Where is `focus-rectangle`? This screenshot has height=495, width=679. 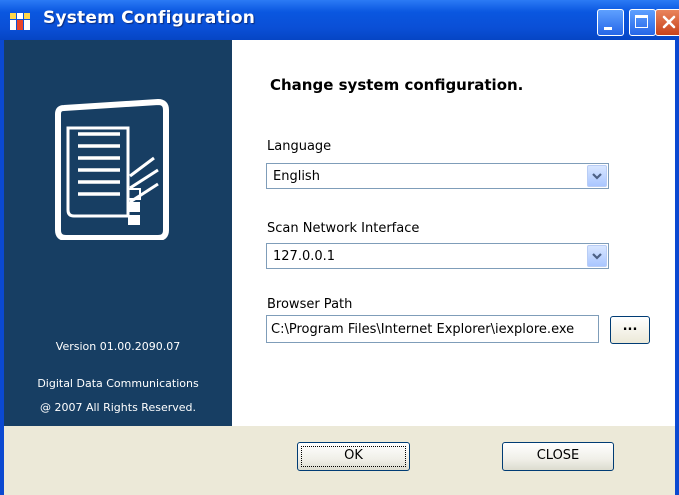
focus-rectangle is located at coordinates (353, 456).